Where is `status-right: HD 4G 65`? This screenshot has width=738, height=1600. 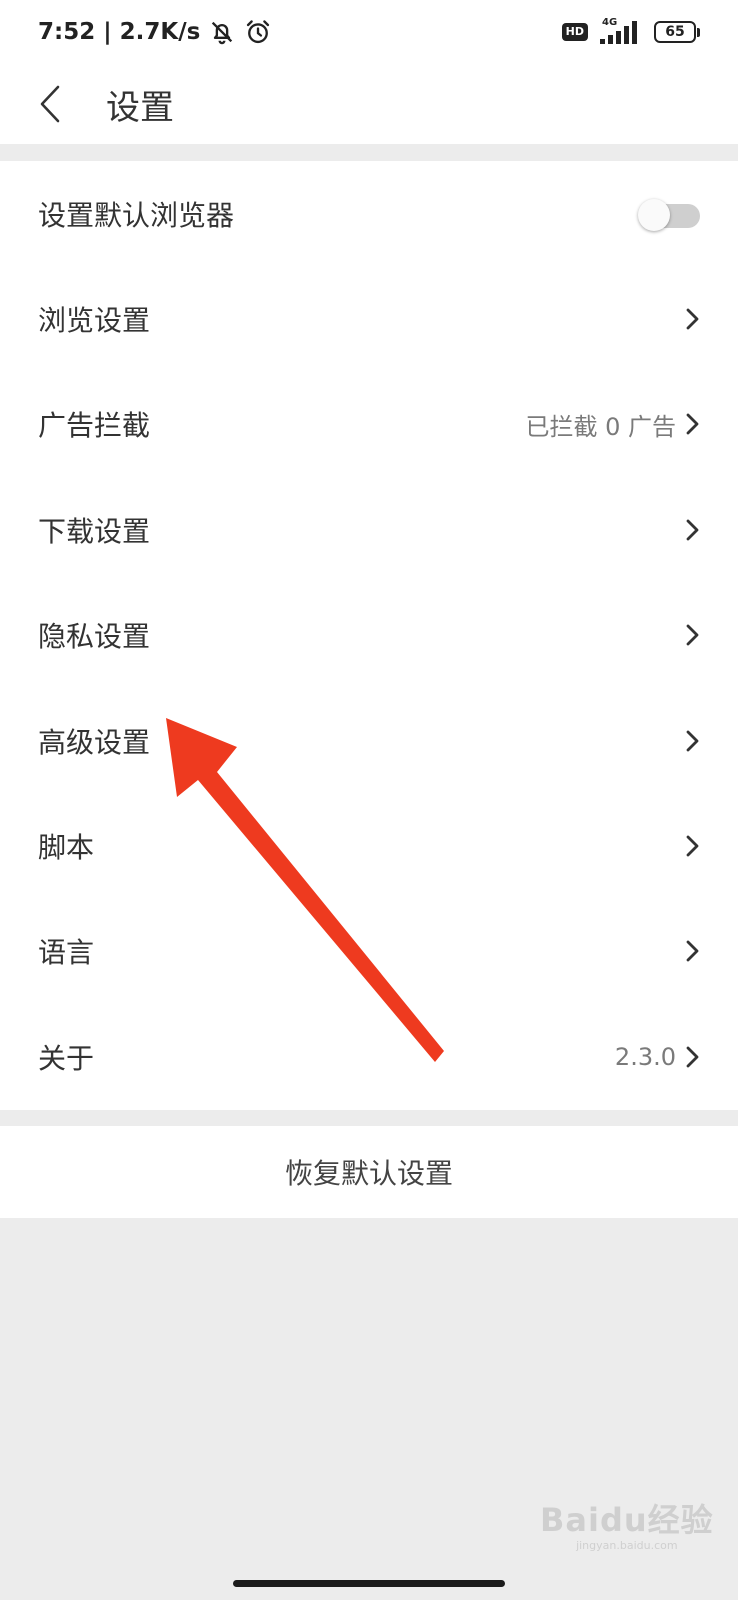
status-right: HD 4G 65 is located at coordinates (630, 31).